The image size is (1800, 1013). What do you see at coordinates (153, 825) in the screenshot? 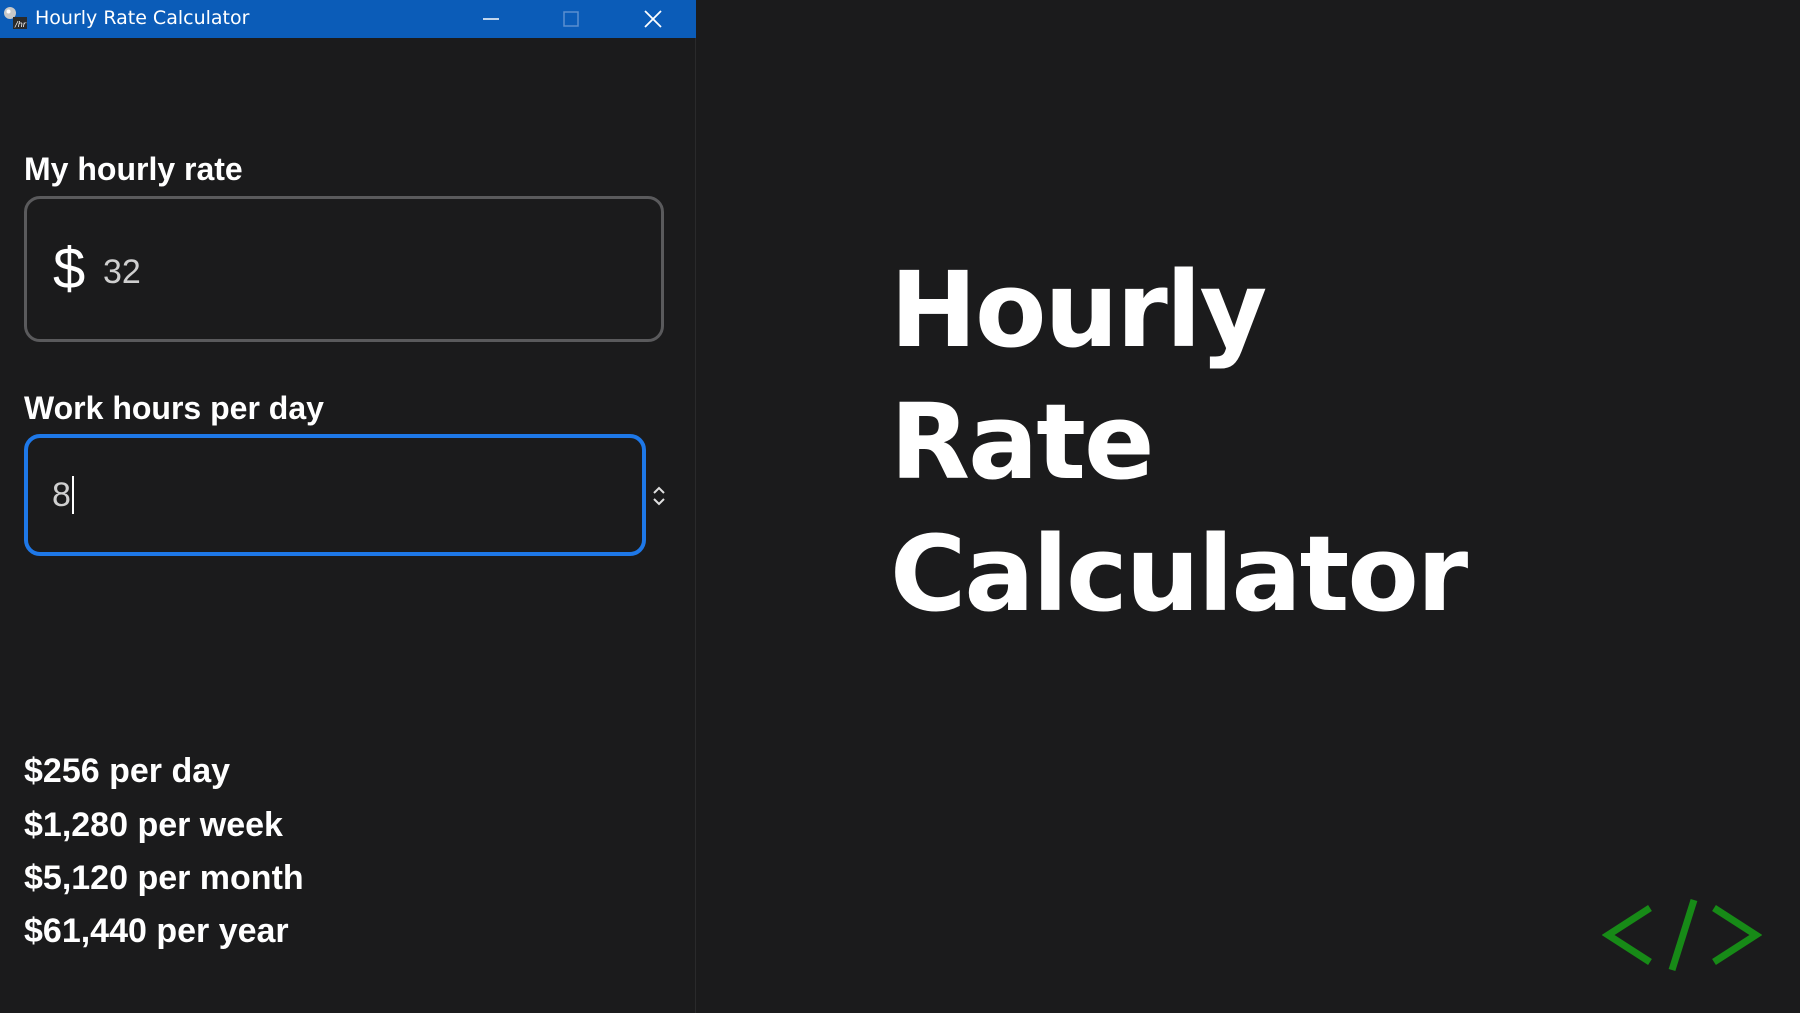
I see `result-per-week: $1,280 per week` at bounding box center [153, 825].